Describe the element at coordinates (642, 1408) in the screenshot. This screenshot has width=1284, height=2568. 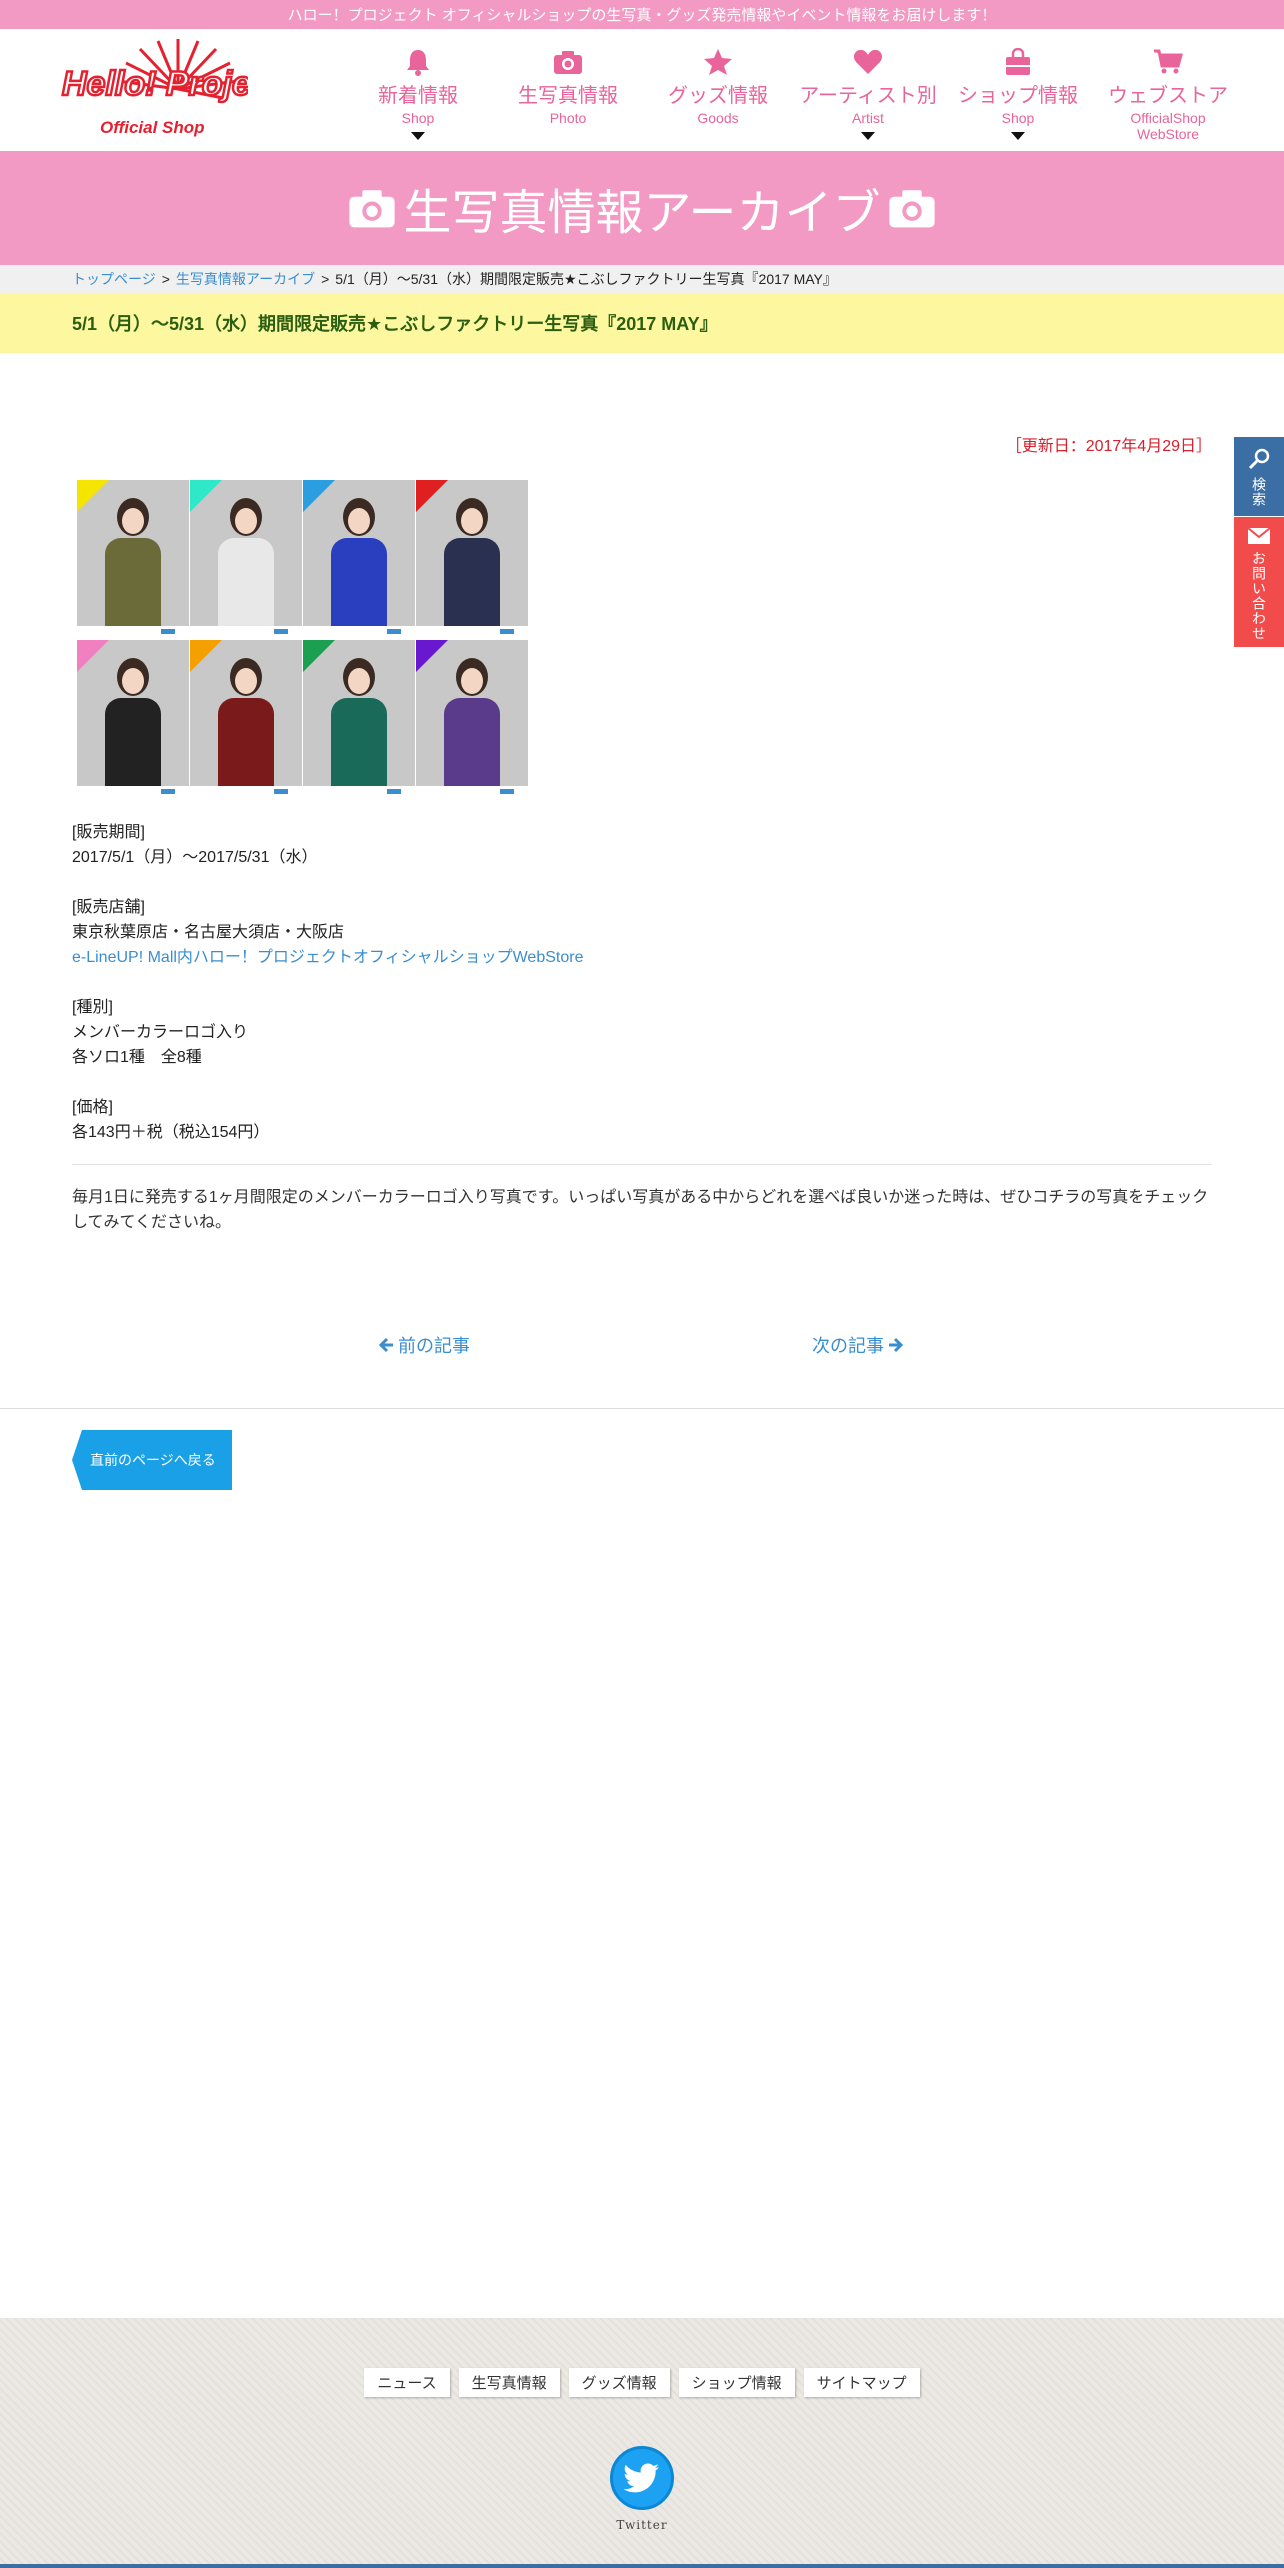
I see `section-divider` at that location.